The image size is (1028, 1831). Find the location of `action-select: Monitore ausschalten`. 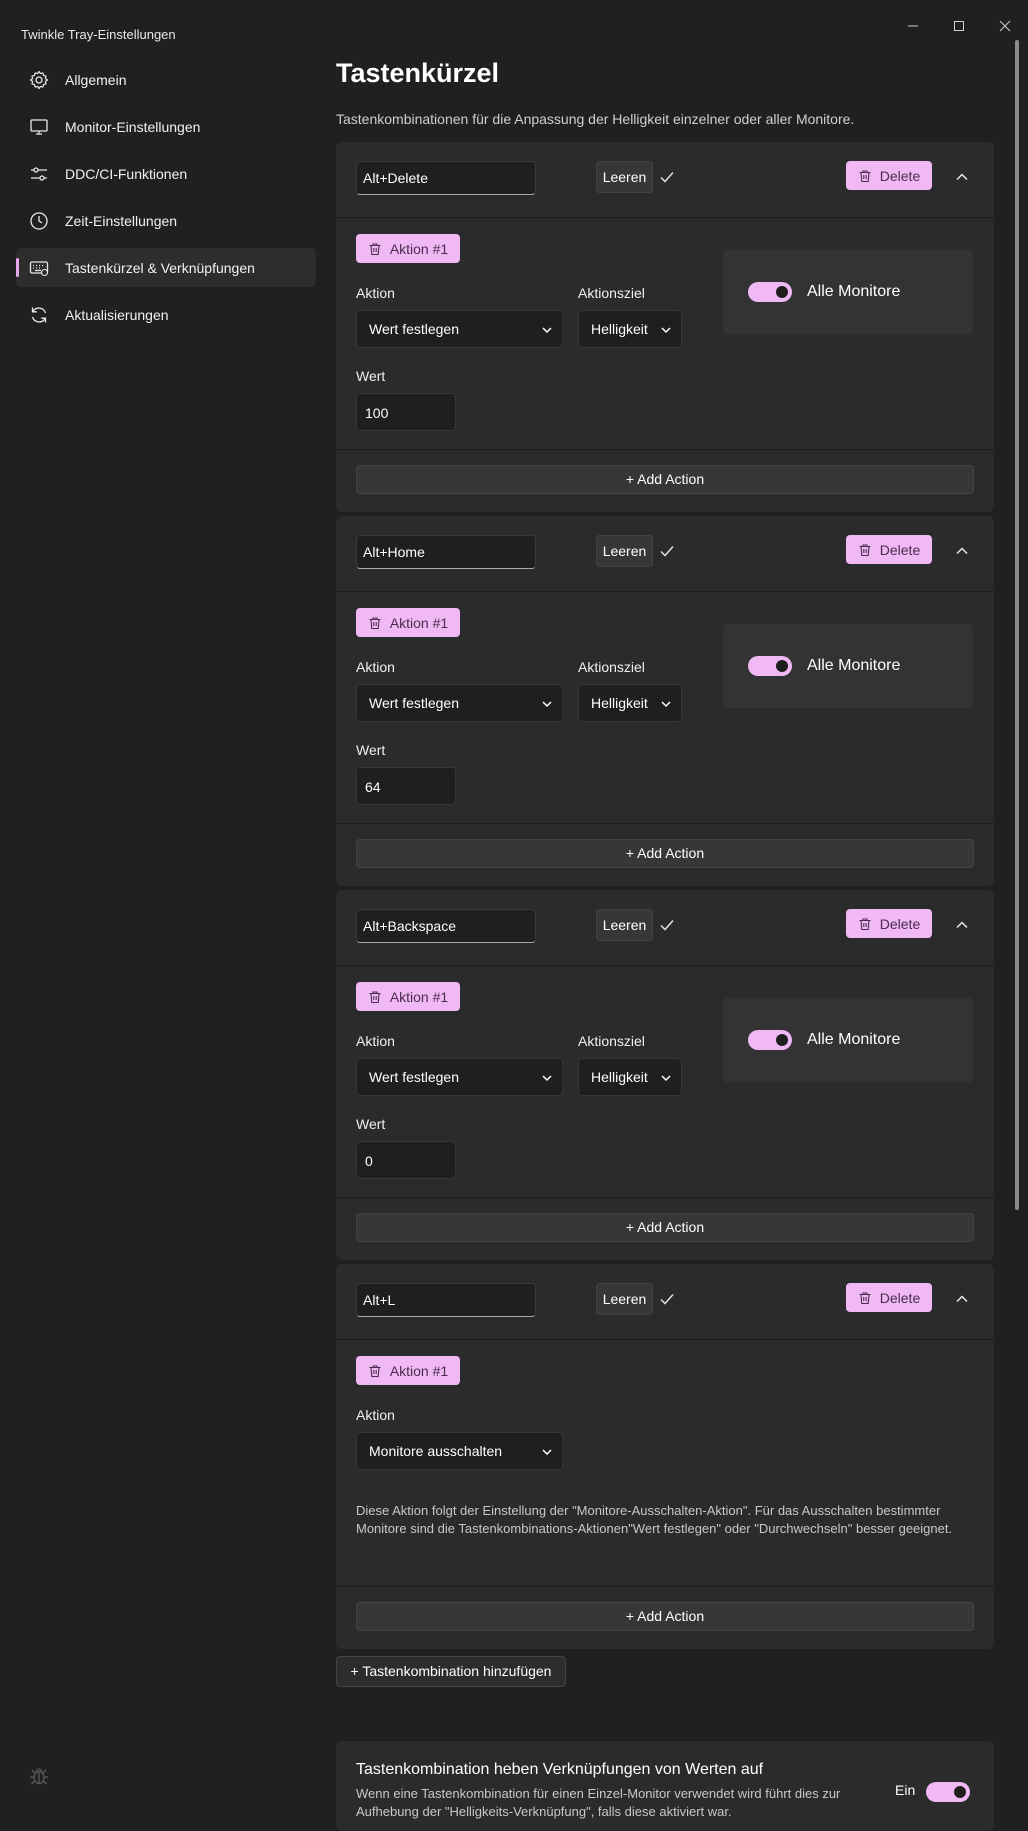

action-select: Monitore ausschalten is located at coordinates (459, 1451).